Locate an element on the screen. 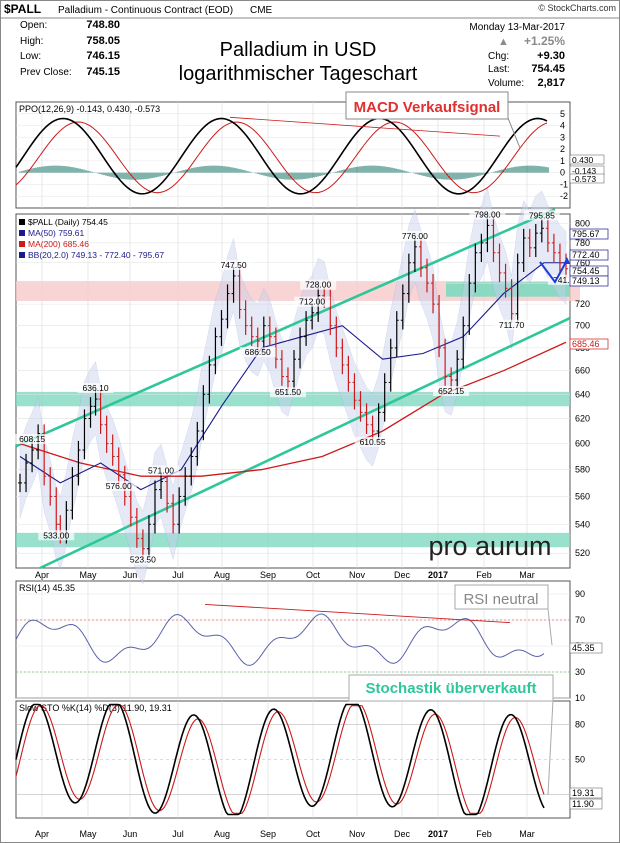  ppo-tick-label: 3 is located at coordinates (562, 137).